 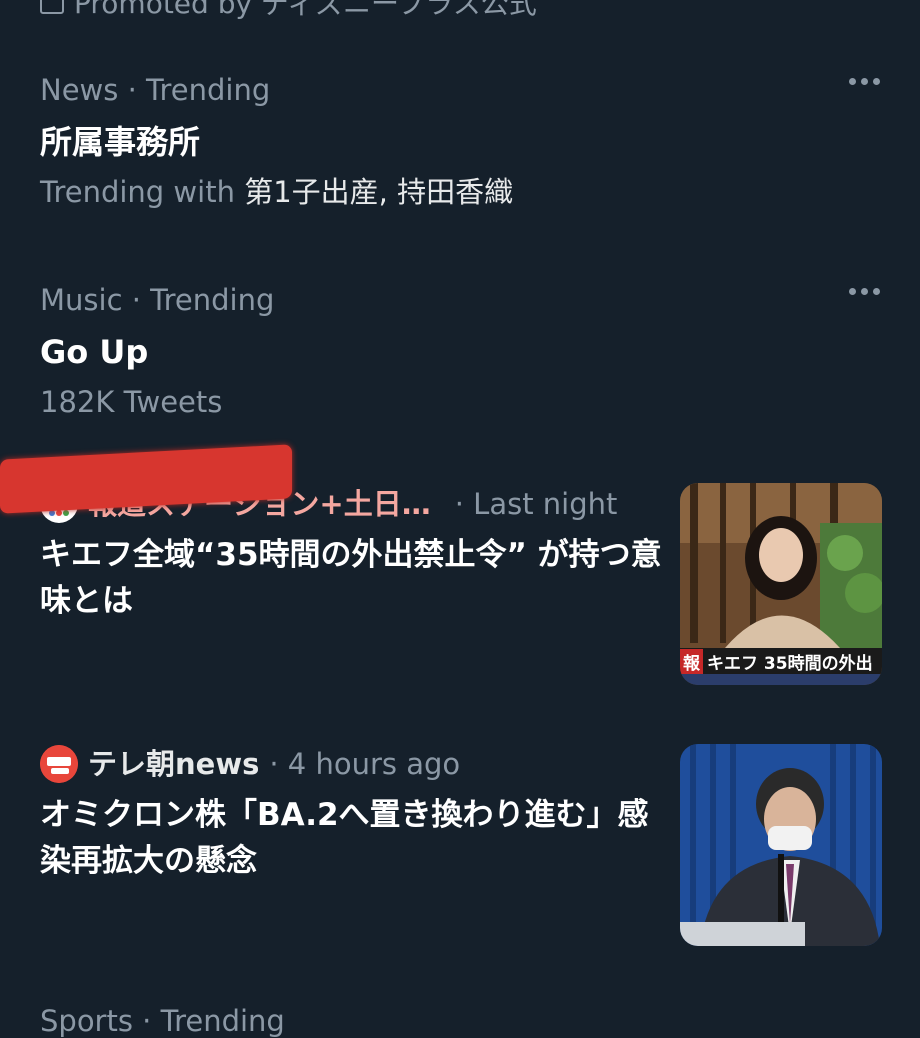 What do you see at coordinates (379, 192) in the screenshot?
I see `trend-context-names: 第1子出産, 持田香織` at bounding box center [379, 192].